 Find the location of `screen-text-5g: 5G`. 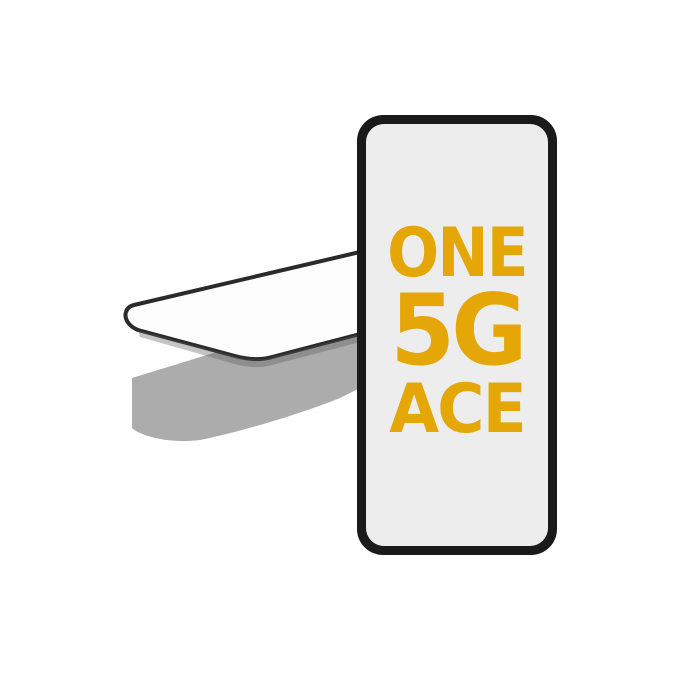

screen-text-5g: 5G is located at coordinates (458, 331).